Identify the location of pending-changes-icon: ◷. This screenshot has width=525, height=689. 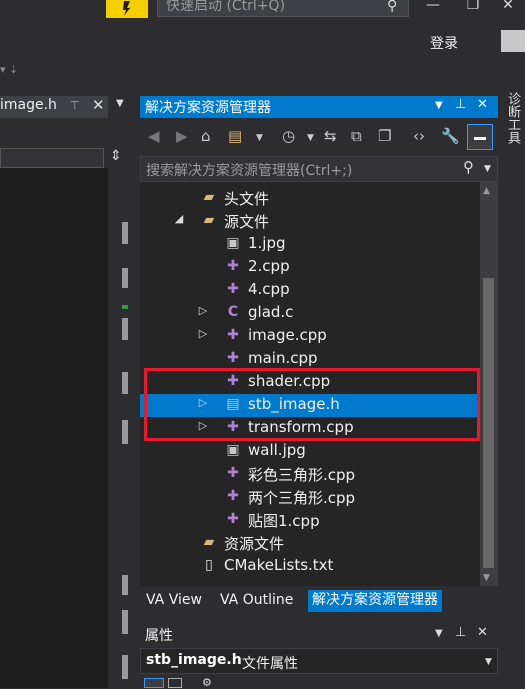
(288, 136).